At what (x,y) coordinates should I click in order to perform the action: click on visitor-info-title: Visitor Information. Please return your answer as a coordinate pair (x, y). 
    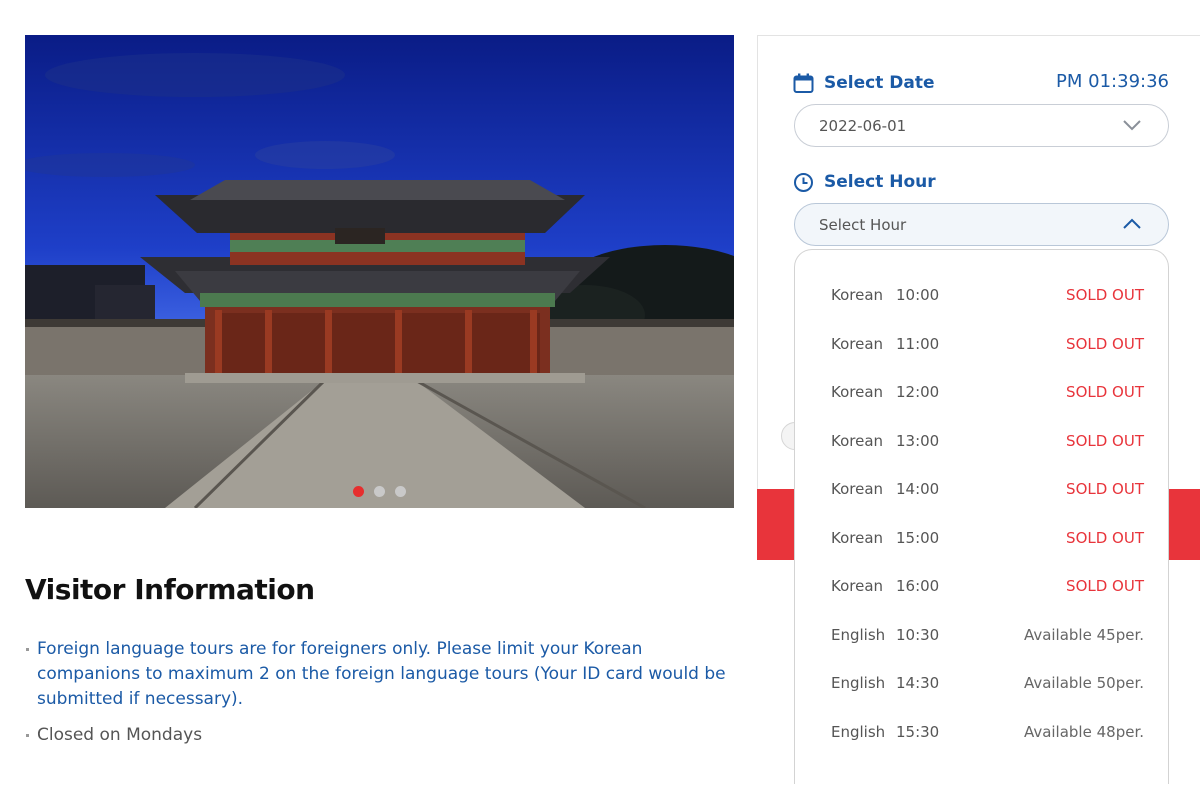
    Looking at the image, I should click on (170, 589).